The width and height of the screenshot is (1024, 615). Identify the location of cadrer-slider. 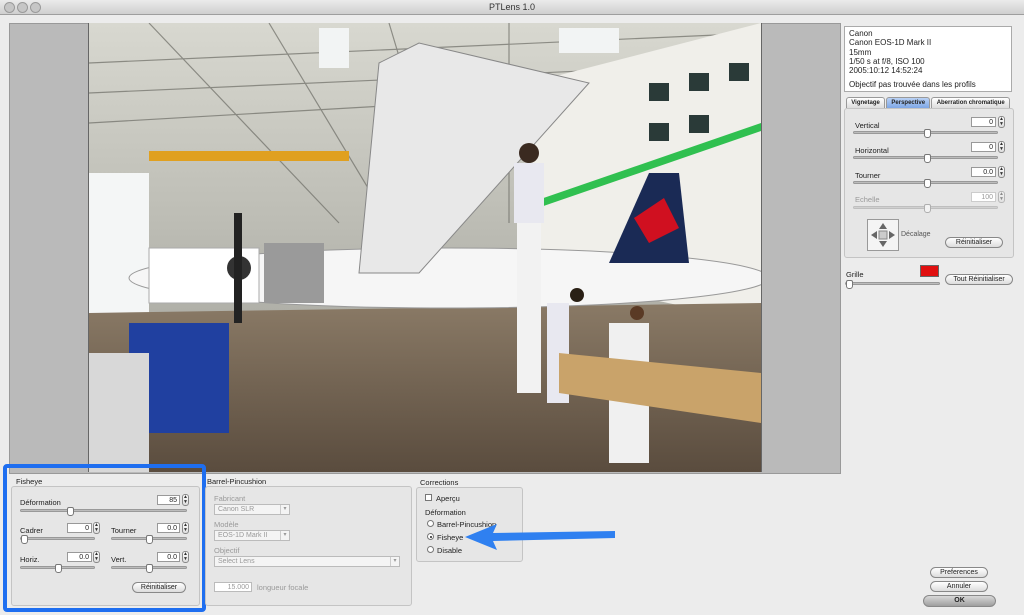
(57, 539).